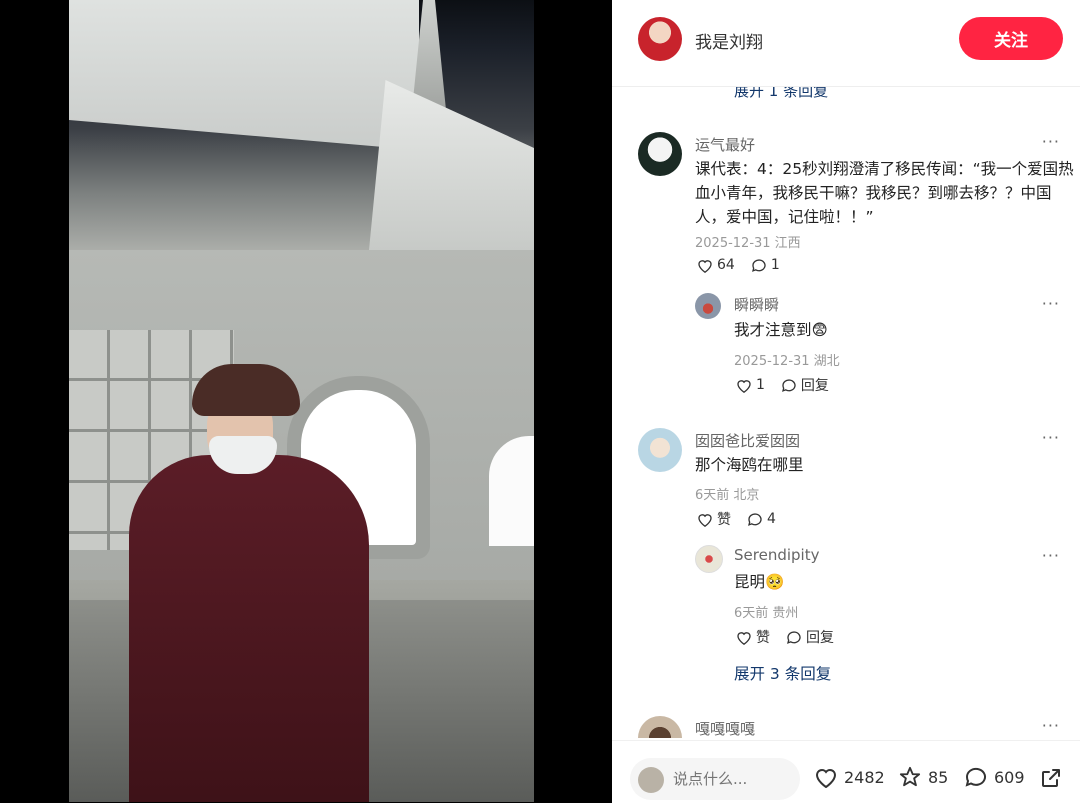 The width and height of the screenshot is (1080, 803). What do you see at coordinates (651, 780) in the screenshot?
I see `my-avatar` at bounding box center [651, 780].